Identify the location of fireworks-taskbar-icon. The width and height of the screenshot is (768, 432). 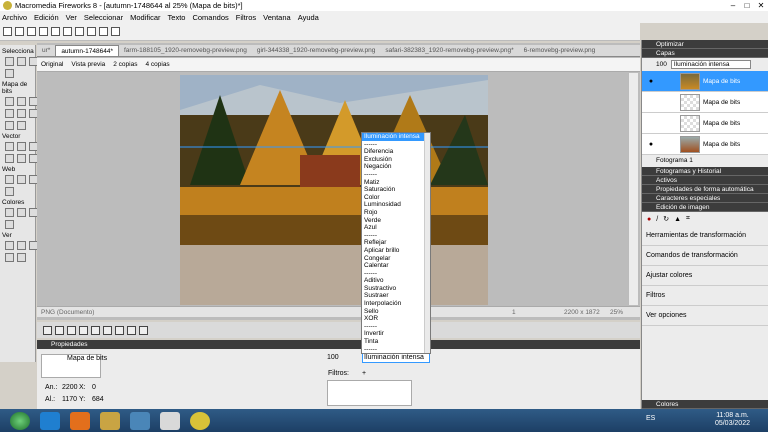
(200, 420).